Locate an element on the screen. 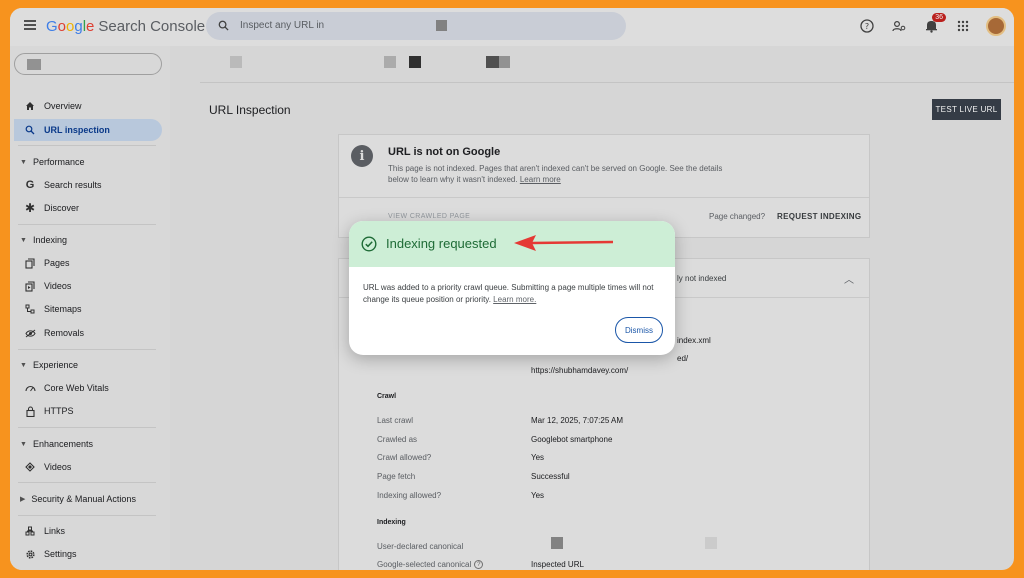 Image resolution: width=1024 pixels, height=578 pixels. dialog-title: Indexing requested is located at coordinates (441, 243).